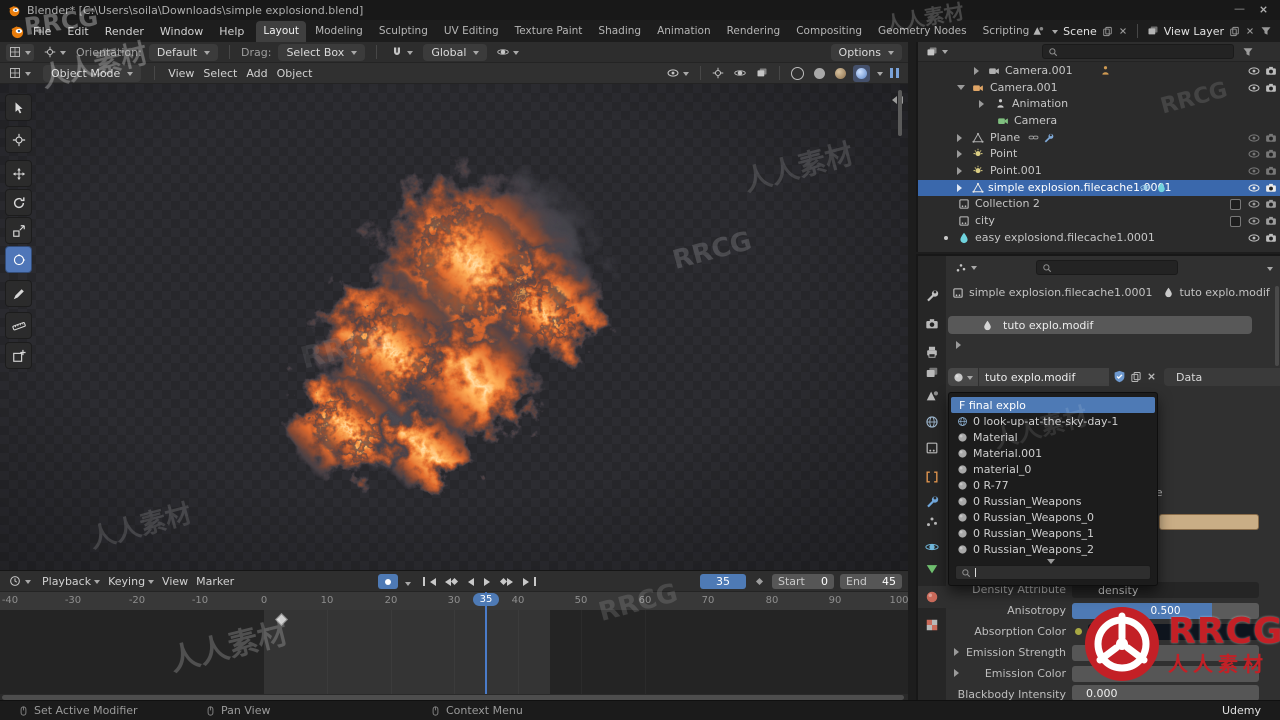 This screenshot has width=1280, height=720. What do you see at coordinates (1107, 31) in the screenshot?
I see `new-scene-icon` at bounding box center [1107, 31].